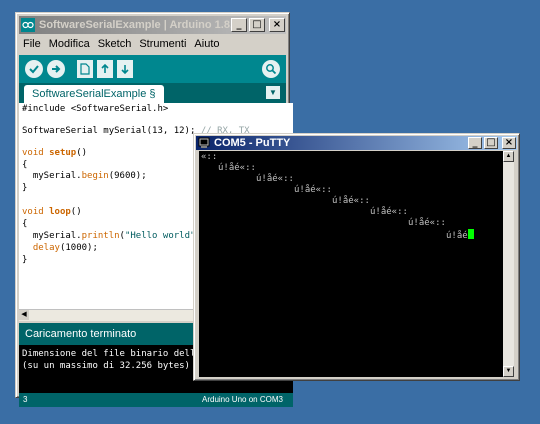  I want to click on code-function: setup, so click(63, 153).